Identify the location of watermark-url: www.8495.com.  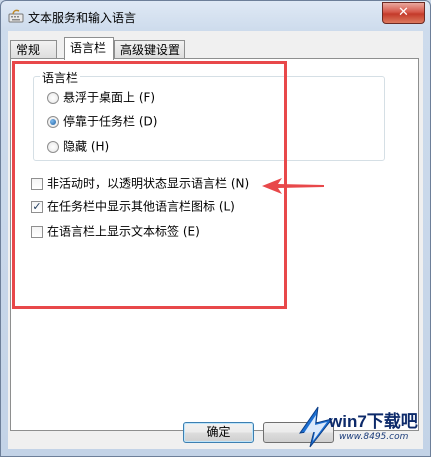
(374, 437).